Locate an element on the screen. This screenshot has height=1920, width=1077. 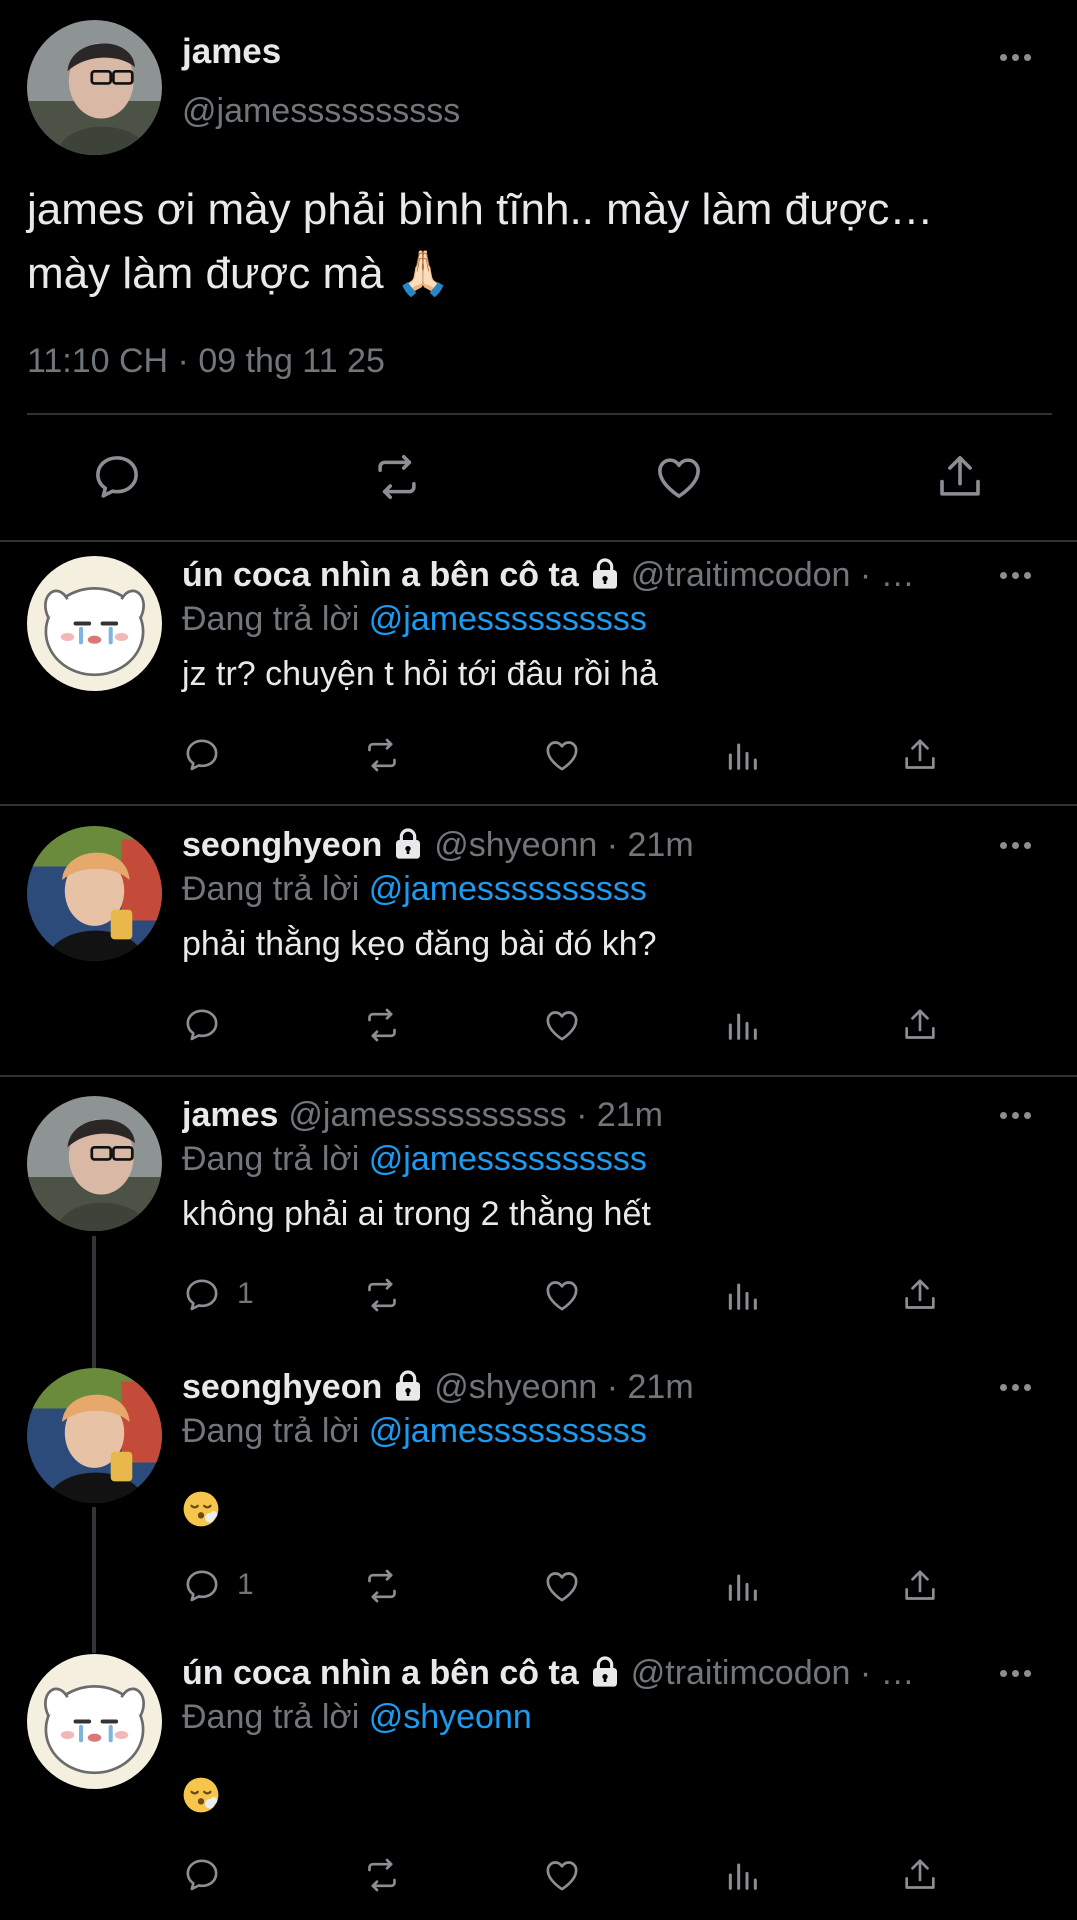
tweet-text-line-2-words: mày làm được mà is located at coordinates (205, 273).